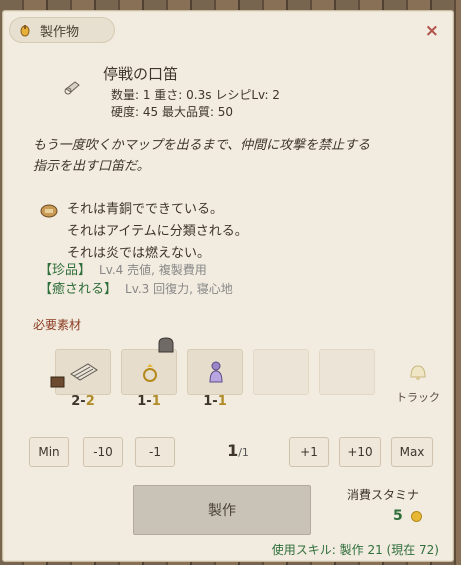 The width and height of the screenshot is (461, 565). What do you see at coordinates (355, 550) in the screenshot?
I see `skill-info: 使用スキル: 製作 21 (現在 72)` at bounding box center [355, 550].